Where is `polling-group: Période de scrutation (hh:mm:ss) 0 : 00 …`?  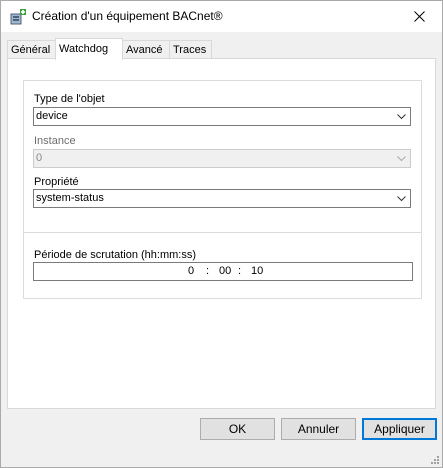 polling-group: Période de scrutation (hh:mm:ss) 0 : 00 … is located at coordinates (222, 265).